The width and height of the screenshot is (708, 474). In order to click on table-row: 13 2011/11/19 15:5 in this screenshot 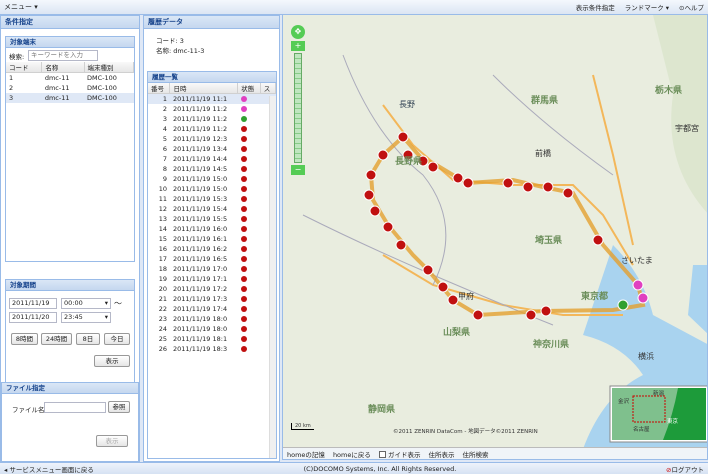, I will do `click(212, 219)`.